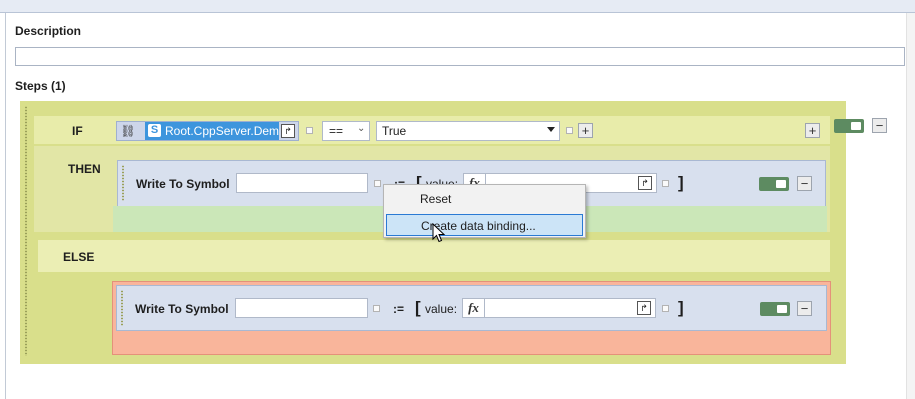 This screenshot has height=399, width=915. What do you see at coordinates (812, 130) in the screenshot?
I see `add-branch-button: +` at bounding box center [812, 130].